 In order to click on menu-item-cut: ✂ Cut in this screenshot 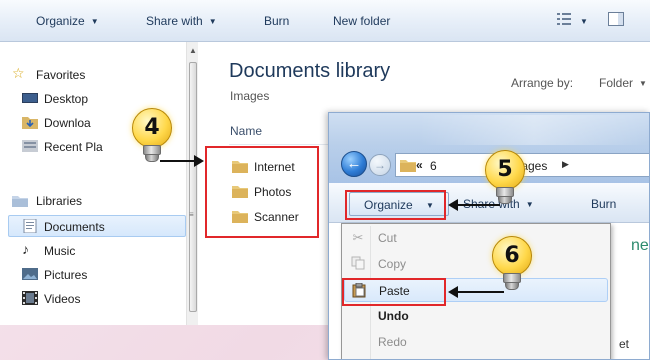, I will do `click(476, 238)`.